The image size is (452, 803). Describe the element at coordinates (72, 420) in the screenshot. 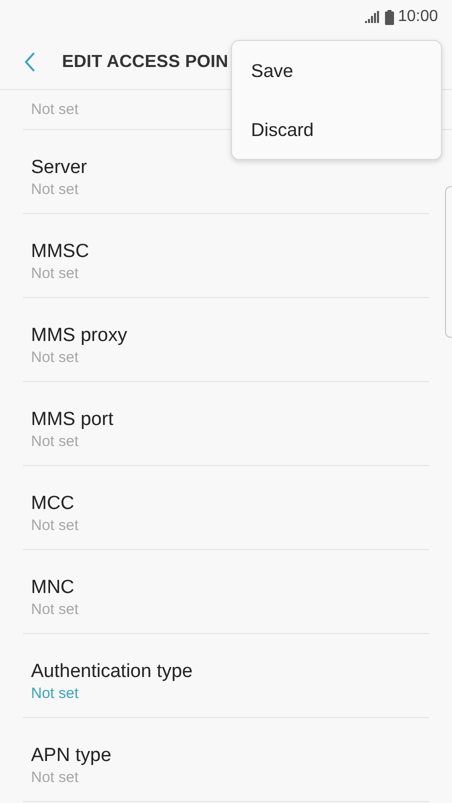

I see `setting-label: MMS port` at that location.